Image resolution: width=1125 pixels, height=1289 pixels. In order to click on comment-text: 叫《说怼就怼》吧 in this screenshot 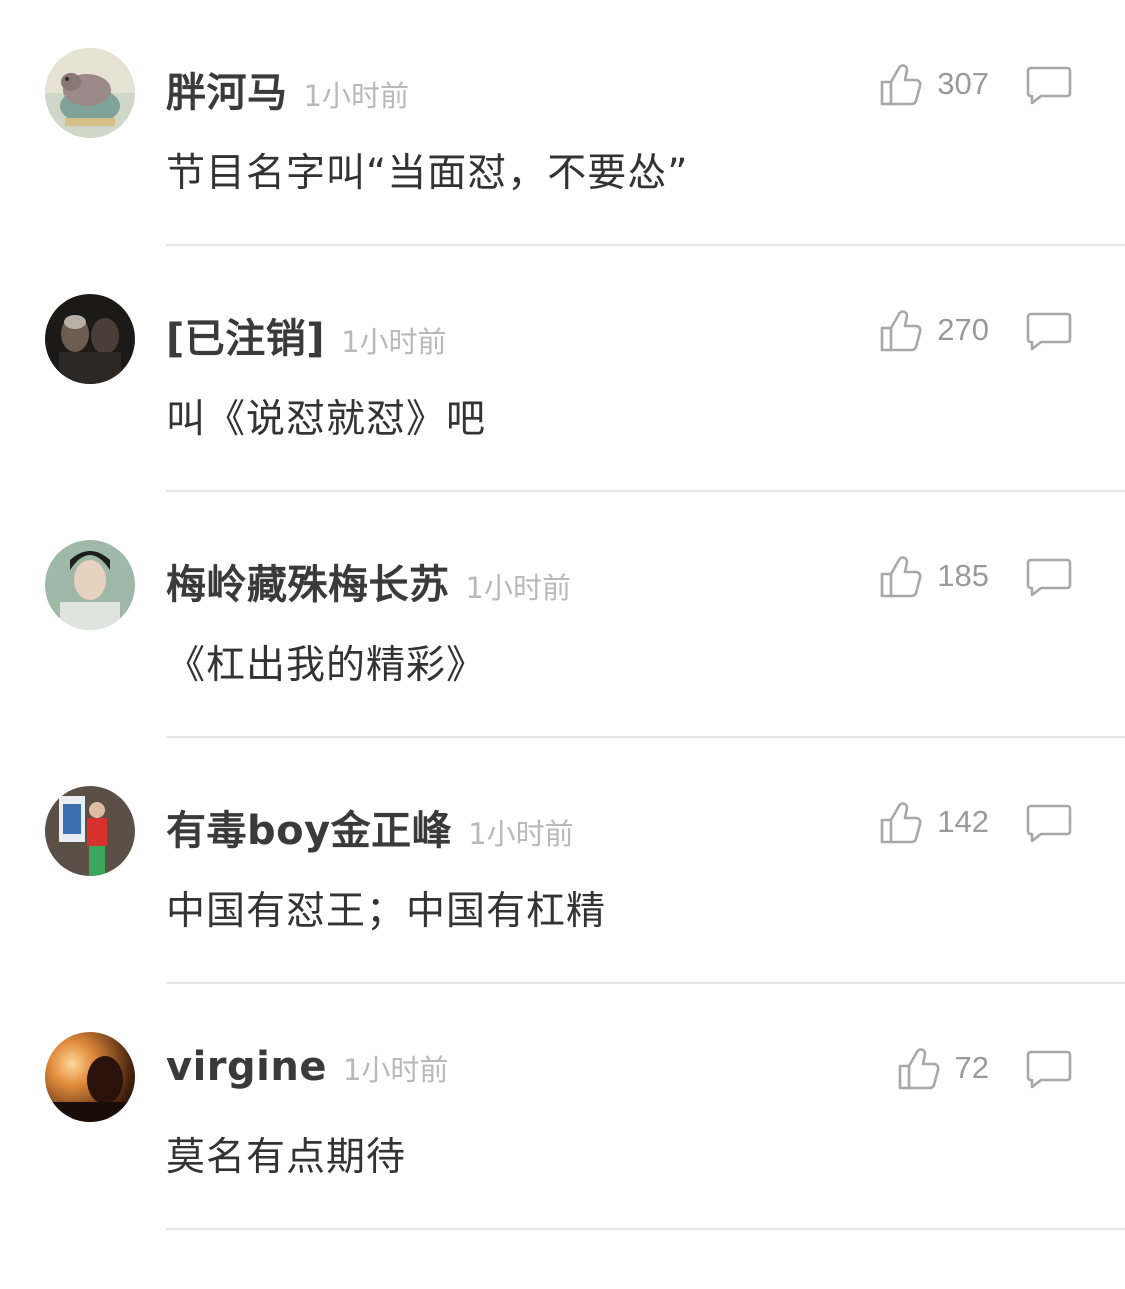, I will do `click(326, 419)`.